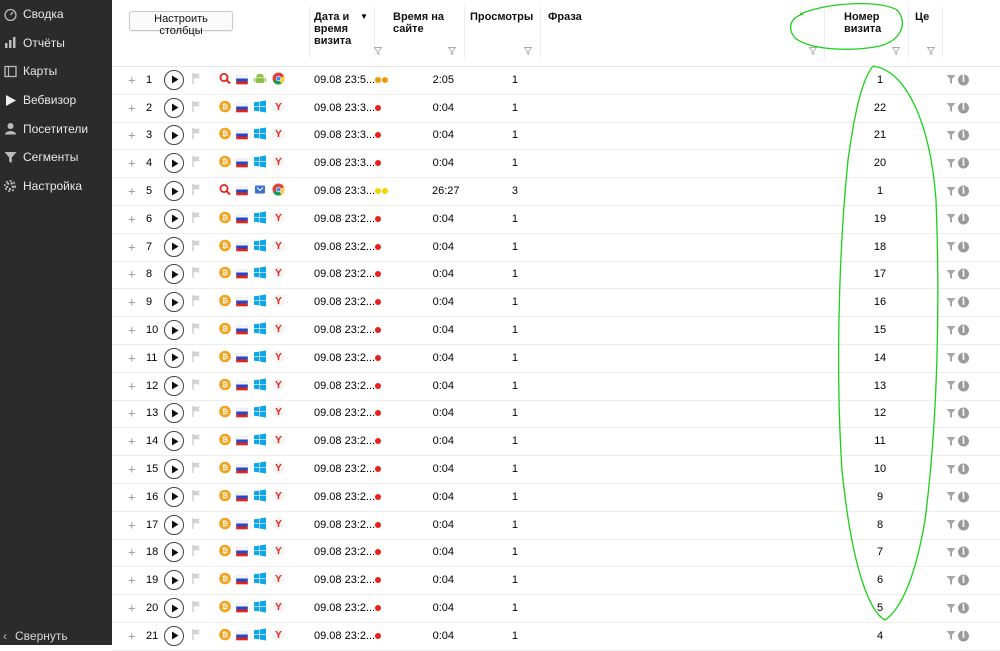  I want to click on column-header-pageviews: Просмотры, so click(501, 17).